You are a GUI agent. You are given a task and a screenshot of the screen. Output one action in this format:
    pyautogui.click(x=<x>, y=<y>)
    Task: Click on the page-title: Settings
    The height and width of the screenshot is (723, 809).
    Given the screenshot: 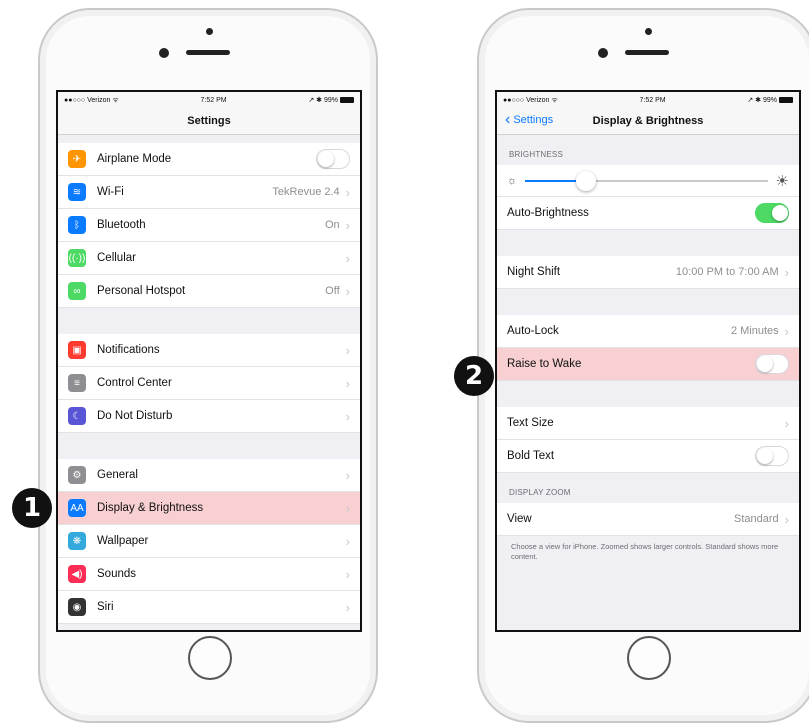 What is the action you would take?
    pyautogui.click(x=209, y=121)
    